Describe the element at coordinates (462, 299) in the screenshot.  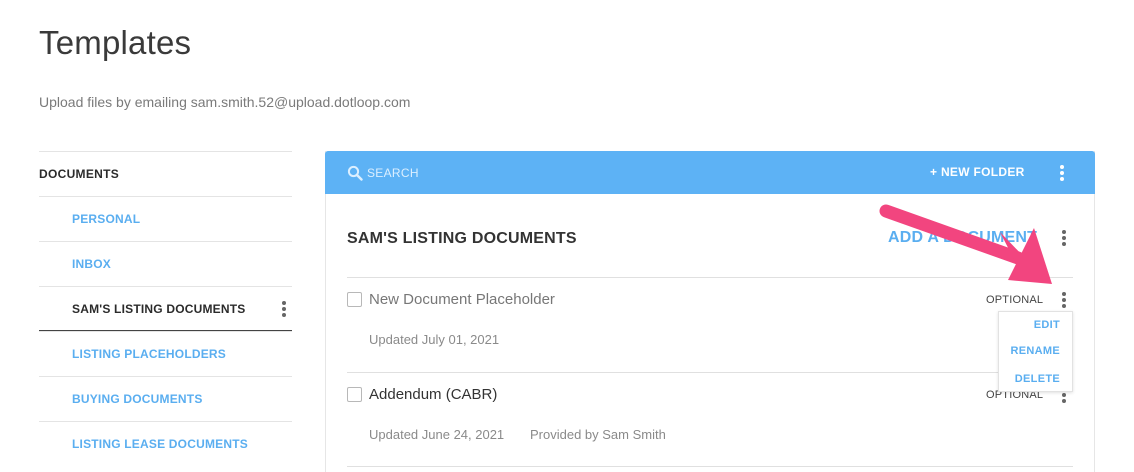
I see `document-name: New Document Placeholder` at that location.